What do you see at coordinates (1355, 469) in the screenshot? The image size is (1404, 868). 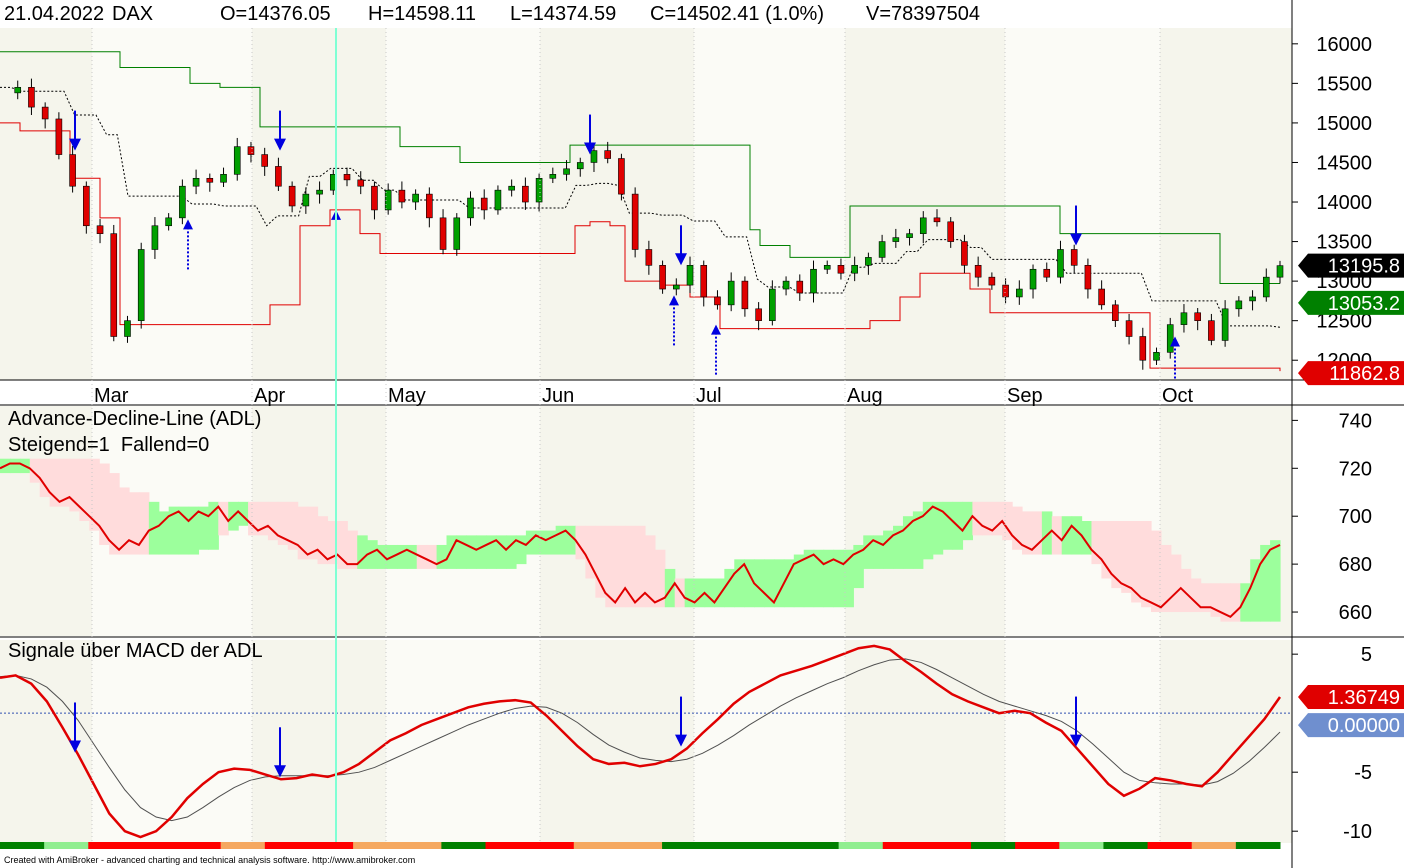 I see `adl-tick-label: 720` at bounding box center [1355, 469].